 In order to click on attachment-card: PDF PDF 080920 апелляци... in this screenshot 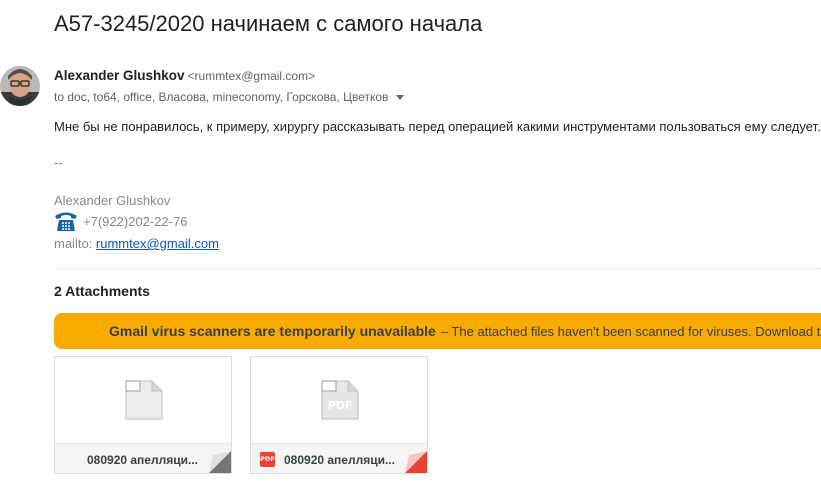, I will do `click(339, 415)`.